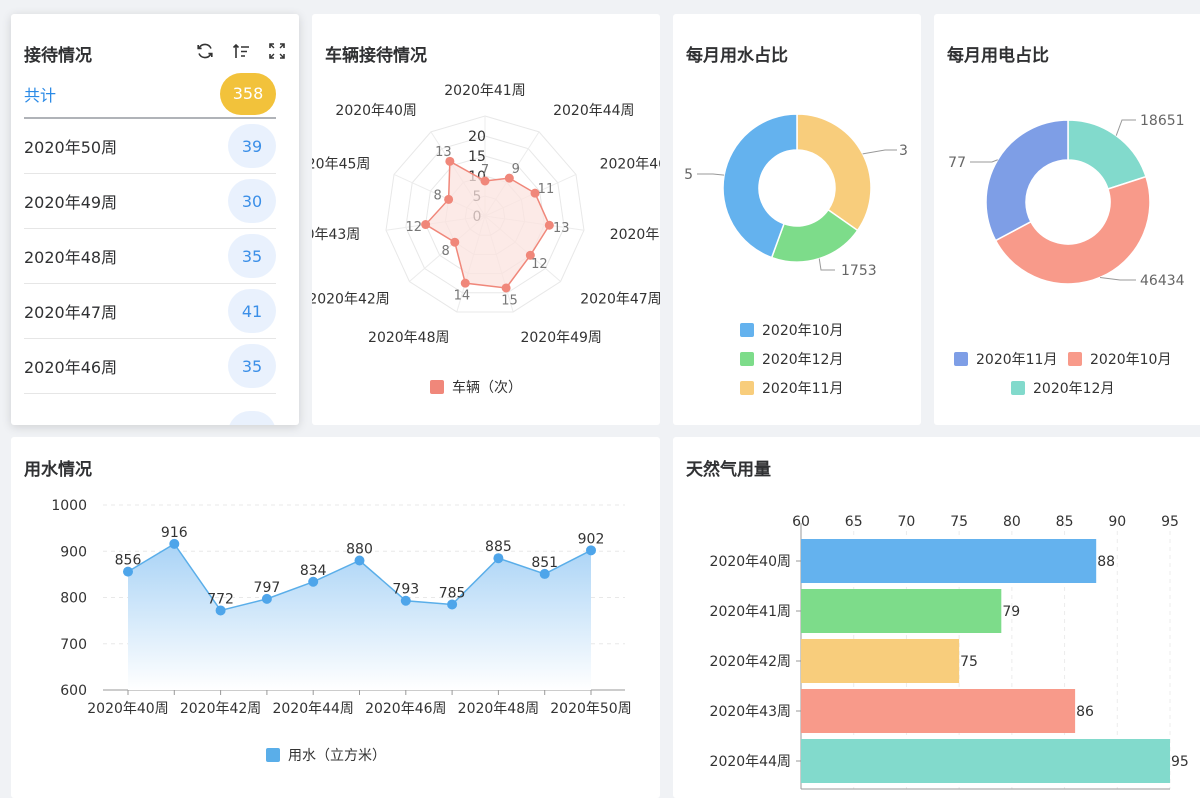  What do you see at coordinates (593, 111) in the screenshot?
I see `radar-indicator-label: 2020年44周` at bounding box center [593, 111].